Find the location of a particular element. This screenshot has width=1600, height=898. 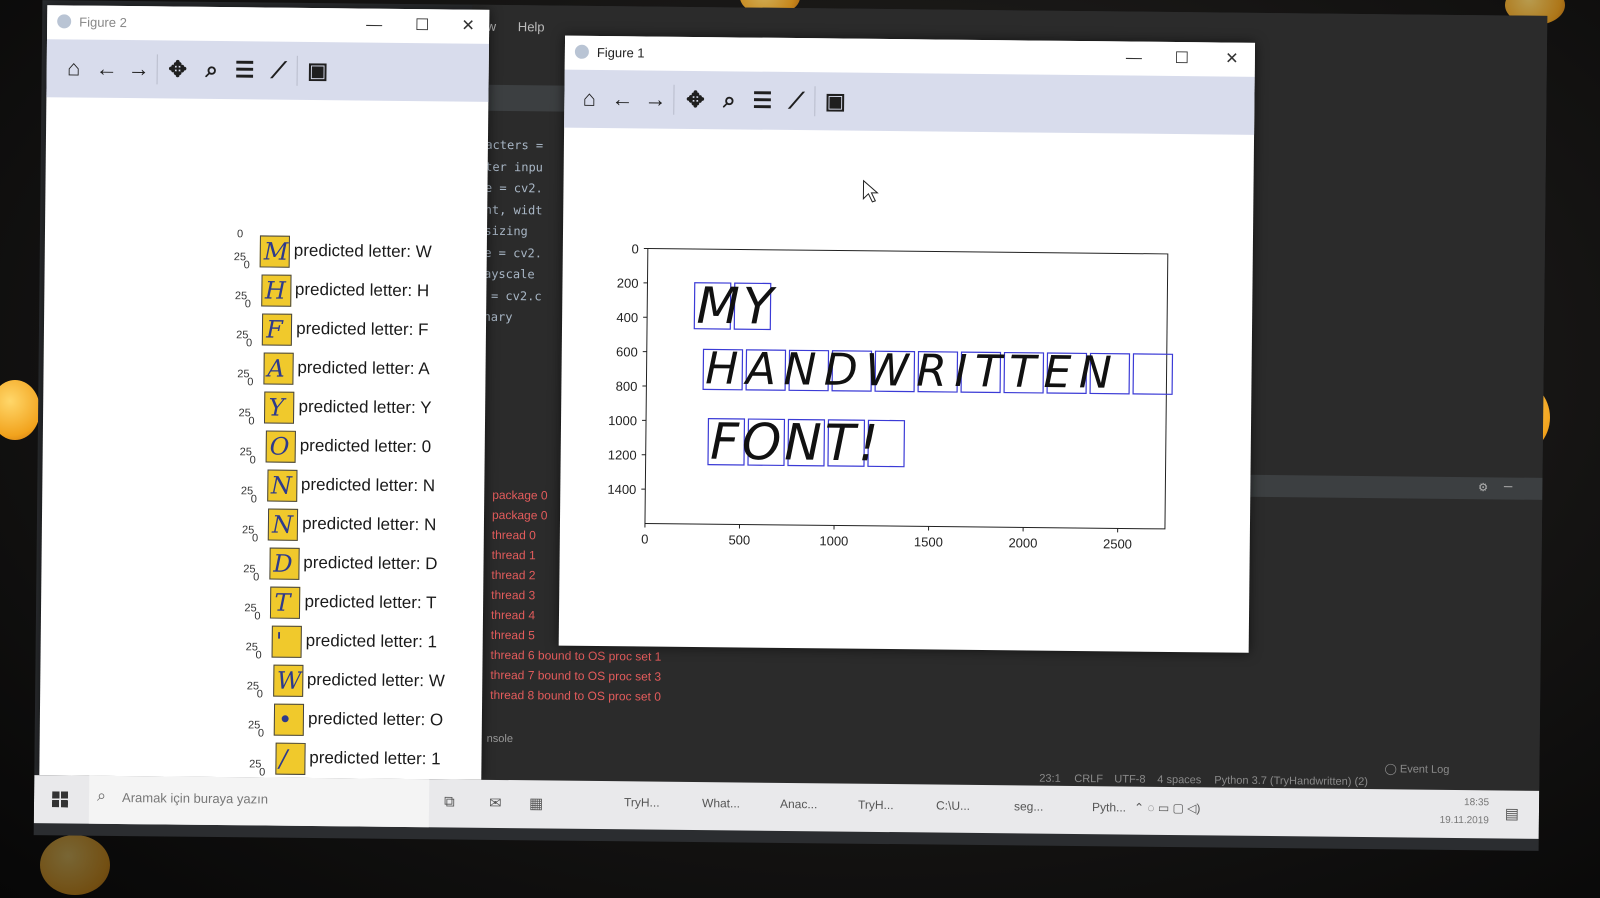

prediction-label: predicted letter: Y is located at coordinates (365, 407).